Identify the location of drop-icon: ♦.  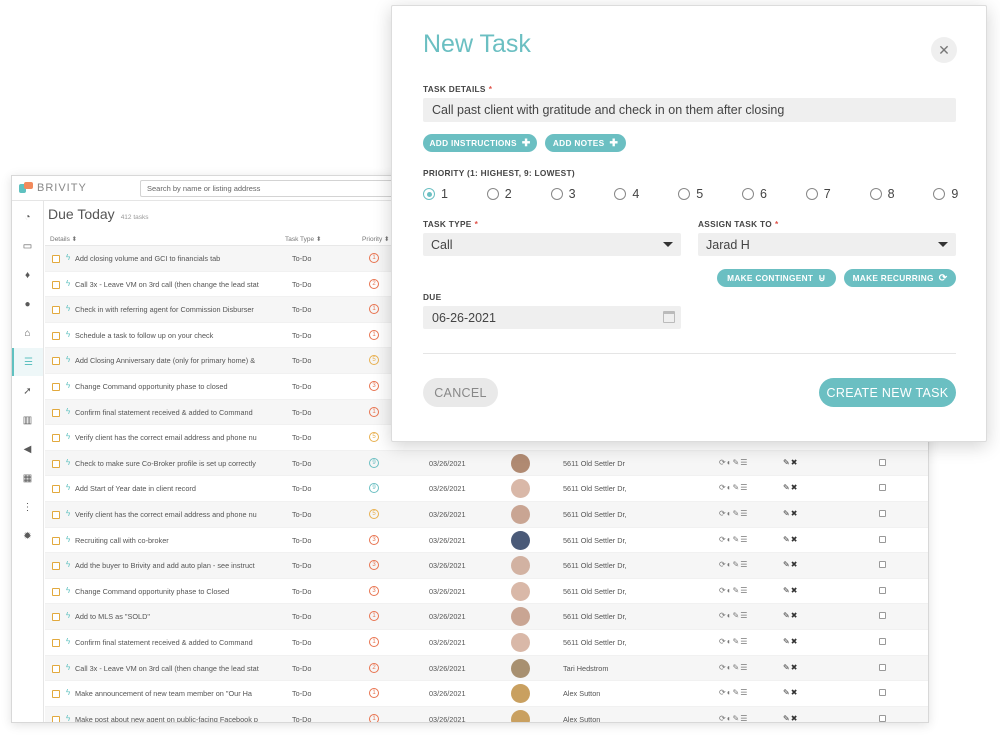
(27, 275).